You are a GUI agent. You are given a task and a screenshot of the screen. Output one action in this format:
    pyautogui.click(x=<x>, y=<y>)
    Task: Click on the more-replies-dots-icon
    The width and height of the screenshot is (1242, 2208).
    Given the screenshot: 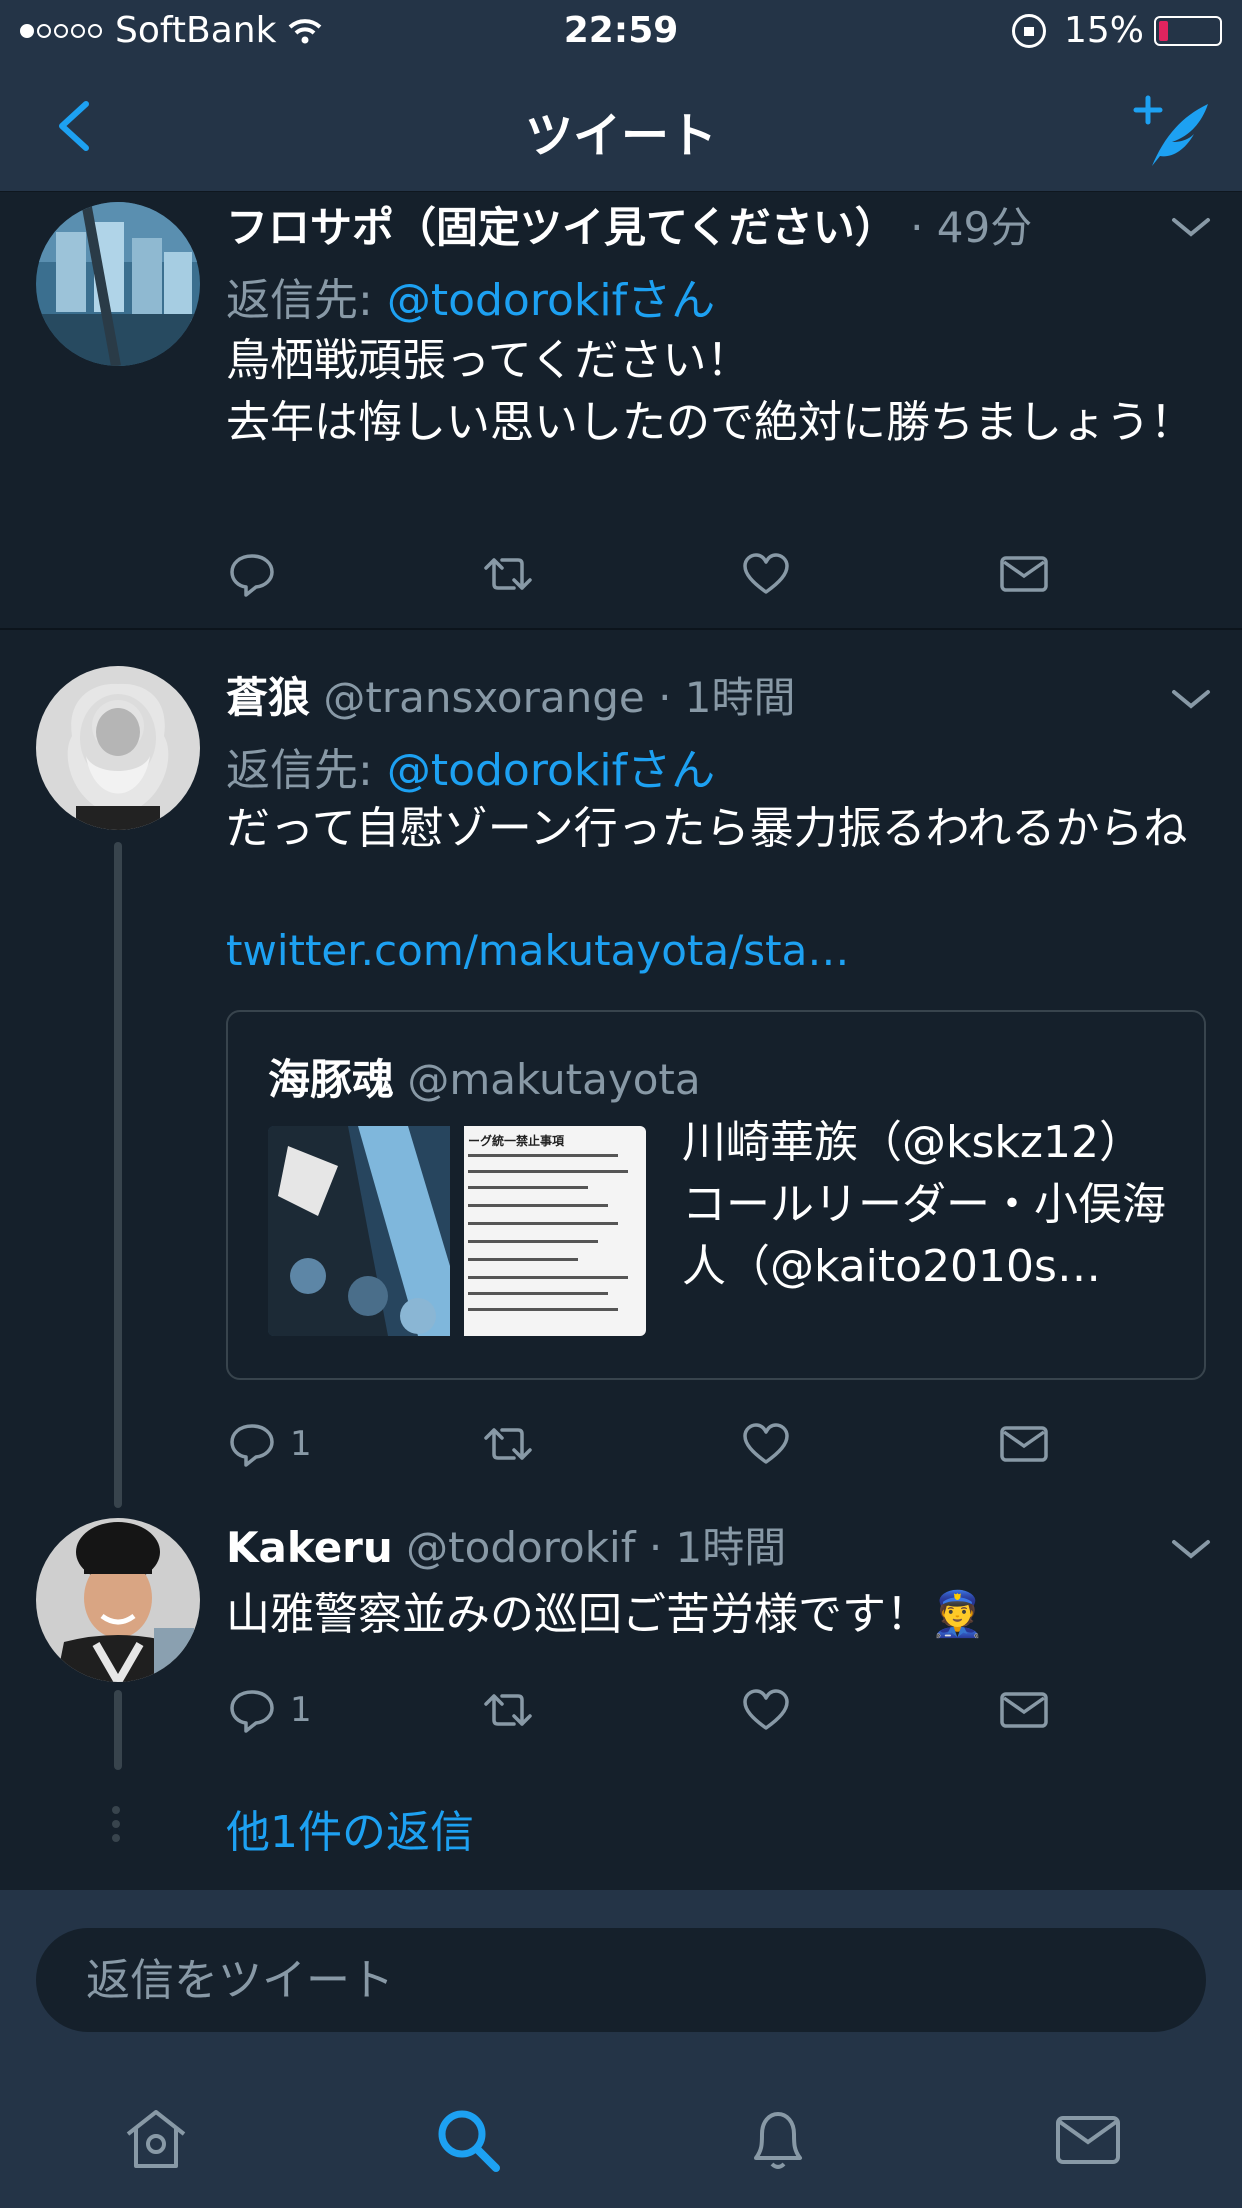 What is the action you would take?
    pyautogui.click(x=116, y=1827)
    